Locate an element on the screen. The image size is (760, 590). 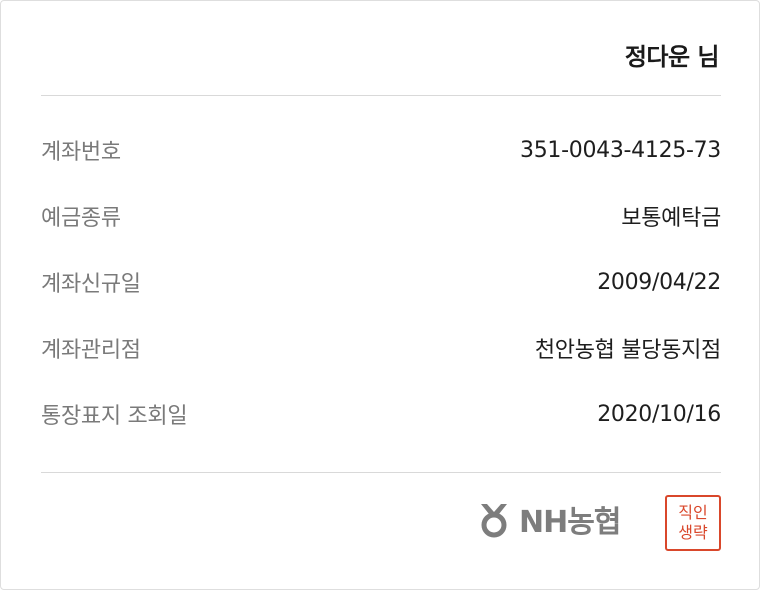
top-divider is located at coordinates (381, 95).